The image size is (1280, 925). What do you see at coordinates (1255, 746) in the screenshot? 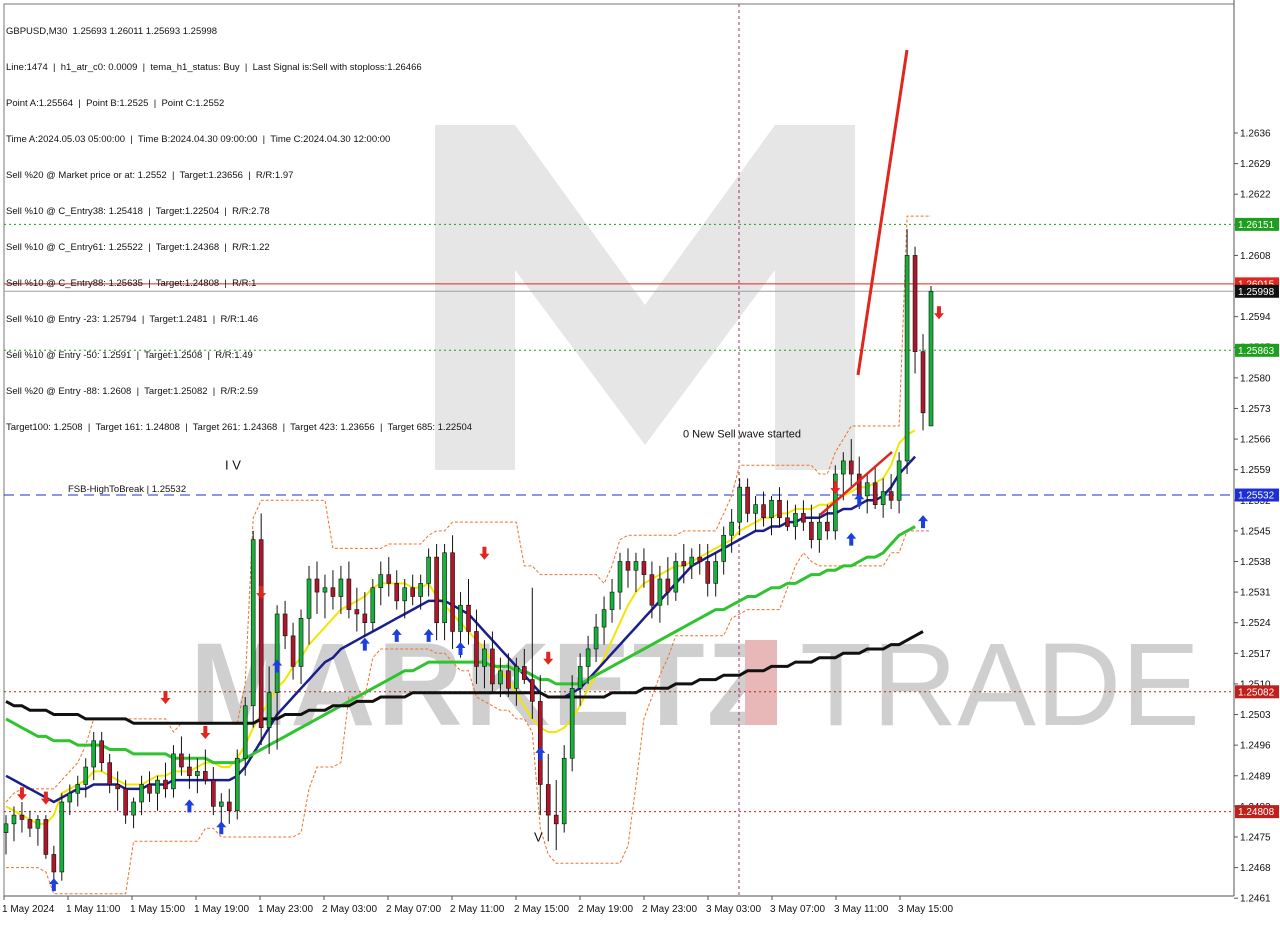
I see `y-tick-label: 1.2496` at bounding box center [1255, 746].